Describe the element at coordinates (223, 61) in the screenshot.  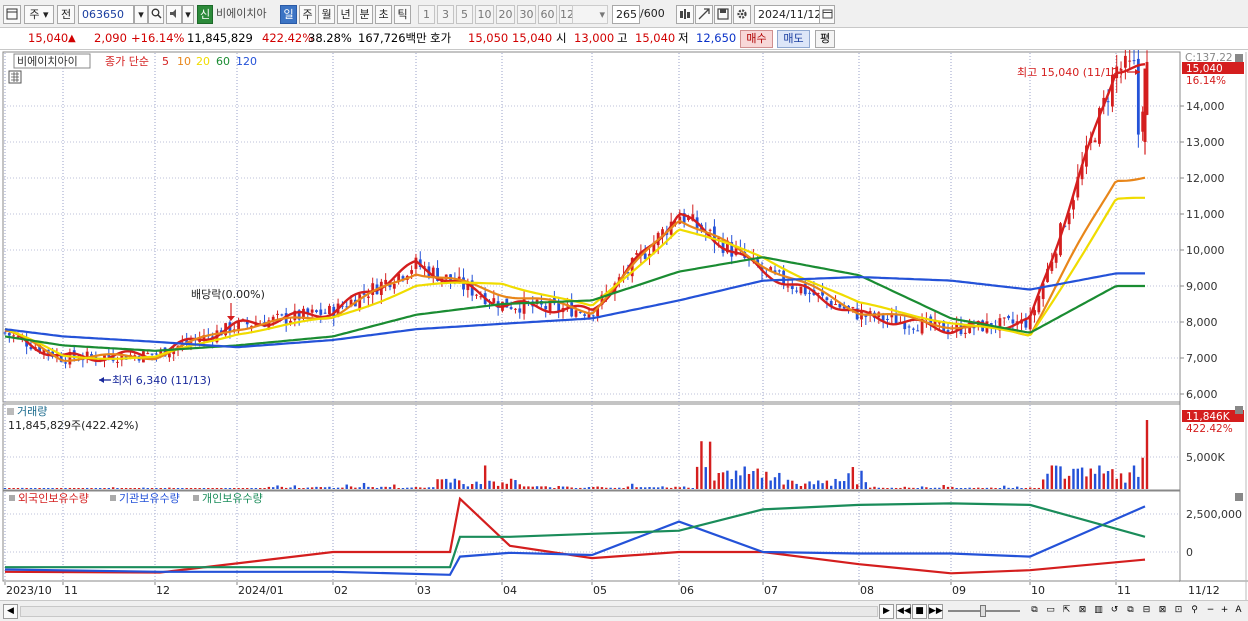
I see `ma-legend-60: 60` at that location.